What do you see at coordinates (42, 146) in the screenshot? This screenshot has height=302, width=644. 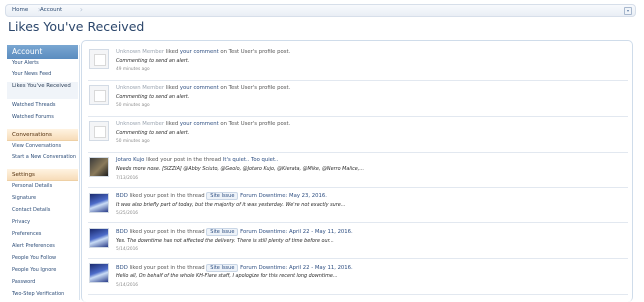 I see `sidebar-item-view-conversations: View Conversations` at bounding box center [42, 146].